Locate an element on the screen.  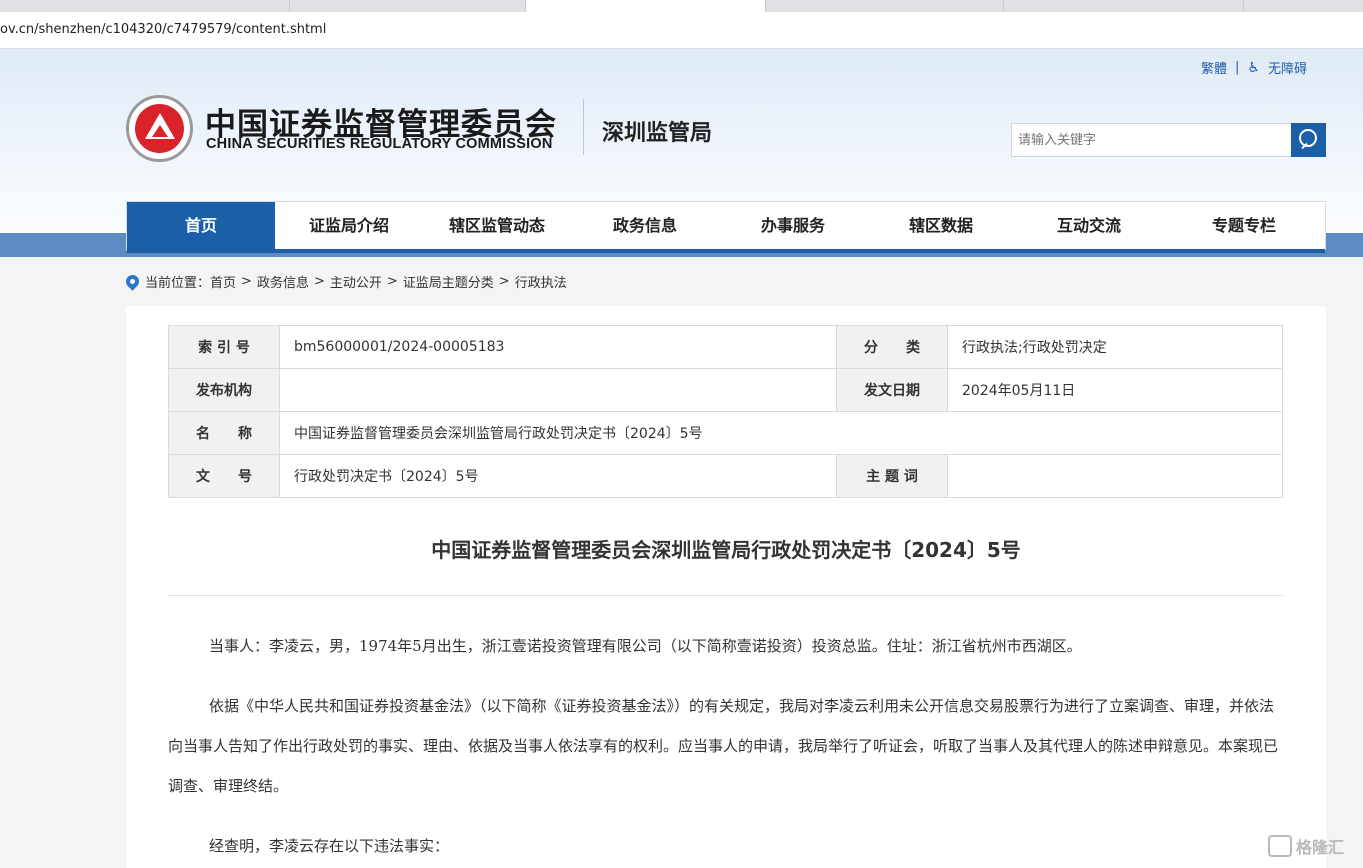
meta-index-label: 索 引 号 is located at coordinates (224, 347).